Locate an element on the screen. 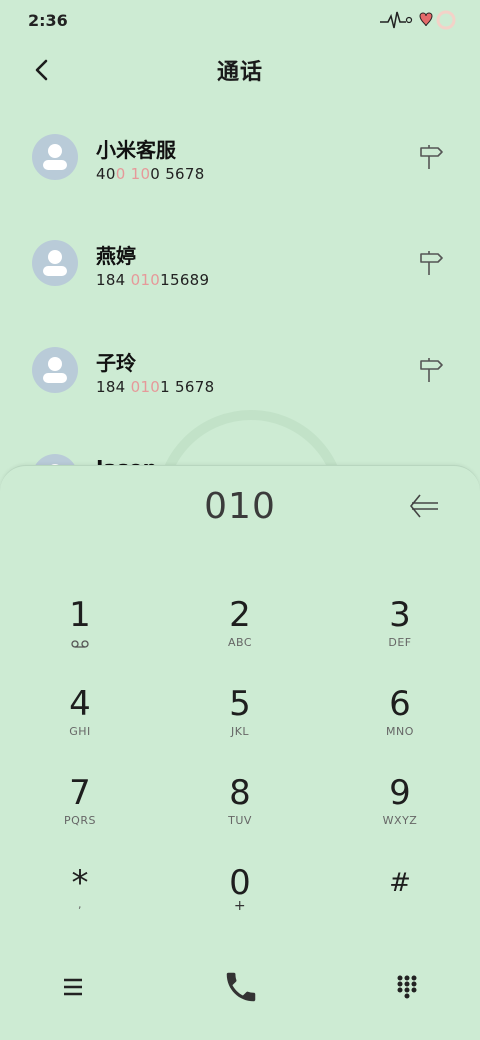  menu-icon is located at coordinates (73, 987).